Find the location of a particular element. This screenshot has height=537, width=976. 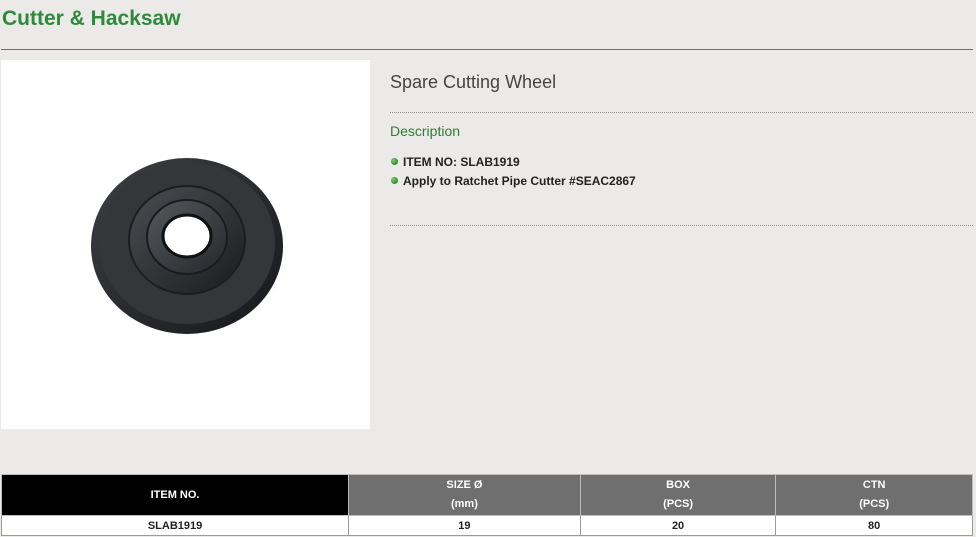

description-item-text: ITEM NO: SLAB1919 is located at coordinates (461, 161).